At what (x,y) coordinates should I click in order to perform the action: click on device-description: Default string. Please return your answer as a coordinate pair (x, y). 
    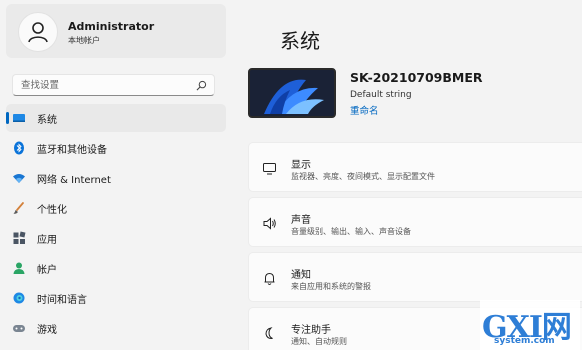
    Looking at the image, I should click on (381, 95).